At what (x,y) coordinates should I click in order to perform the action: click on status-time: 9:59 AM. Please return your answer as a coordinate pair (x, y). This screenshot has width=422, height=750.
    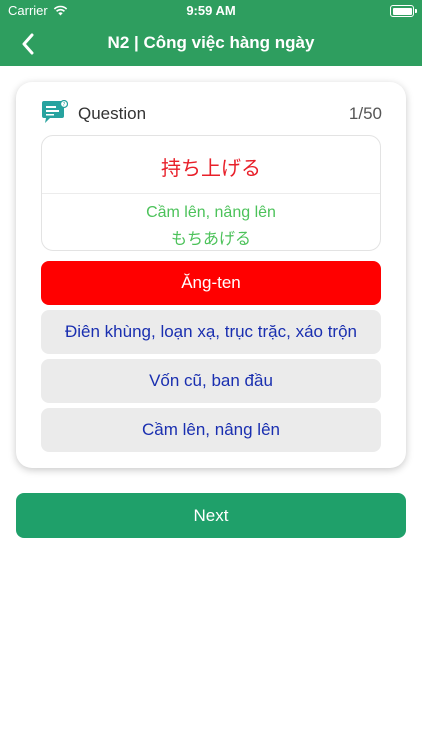
    Looking at the image, I should click on (211, 10).